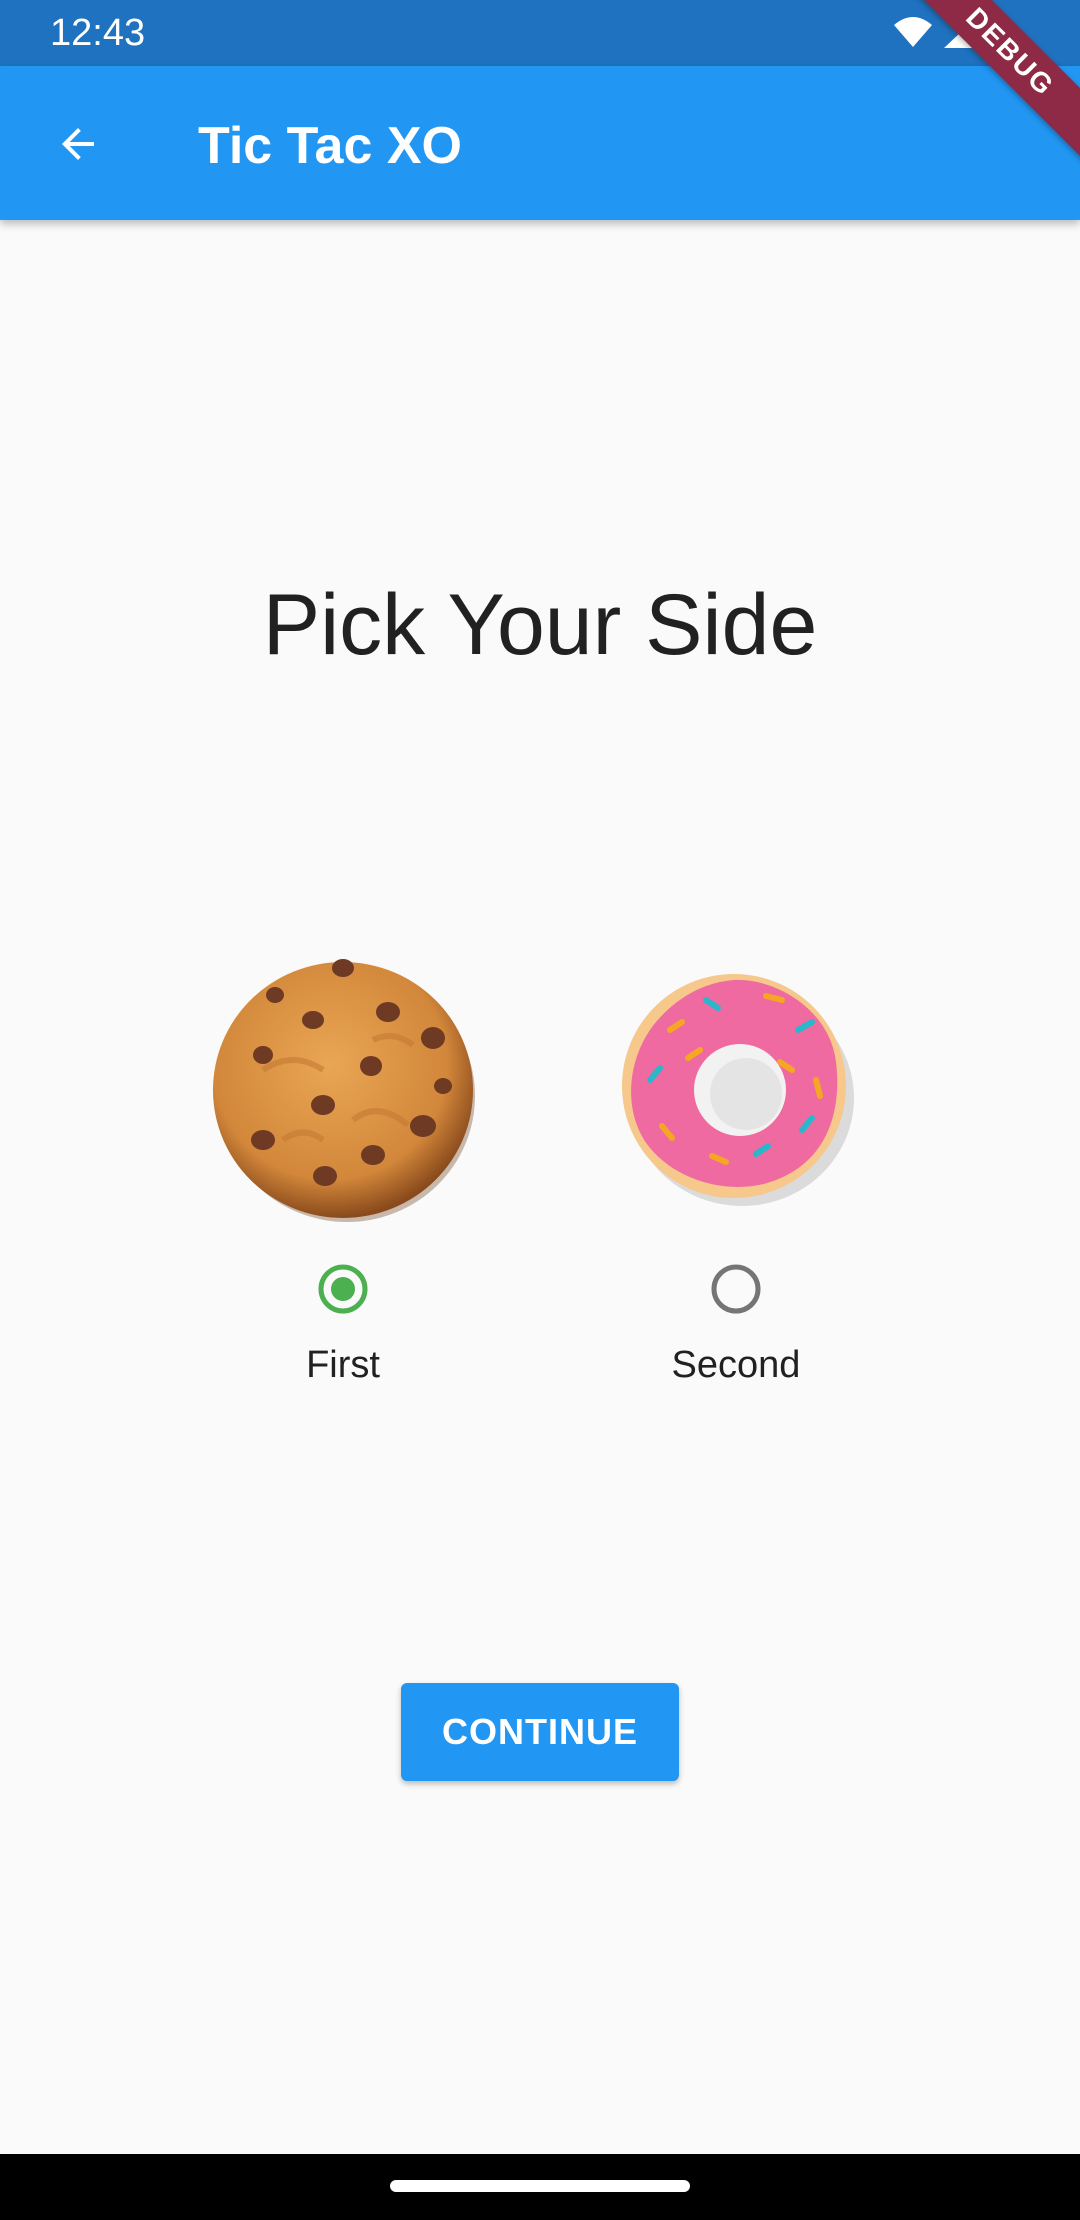  What do you see at coordinates (540, 143) in the screenshot?
I see `app-bar: Tic Tac XO` at bounding box center [540, 143].